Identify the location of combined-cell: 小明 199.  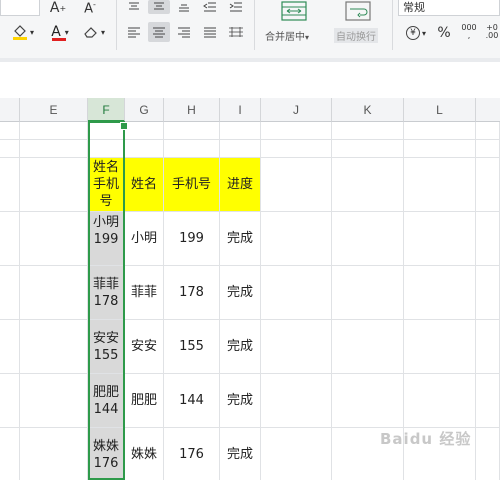
(106, 239).